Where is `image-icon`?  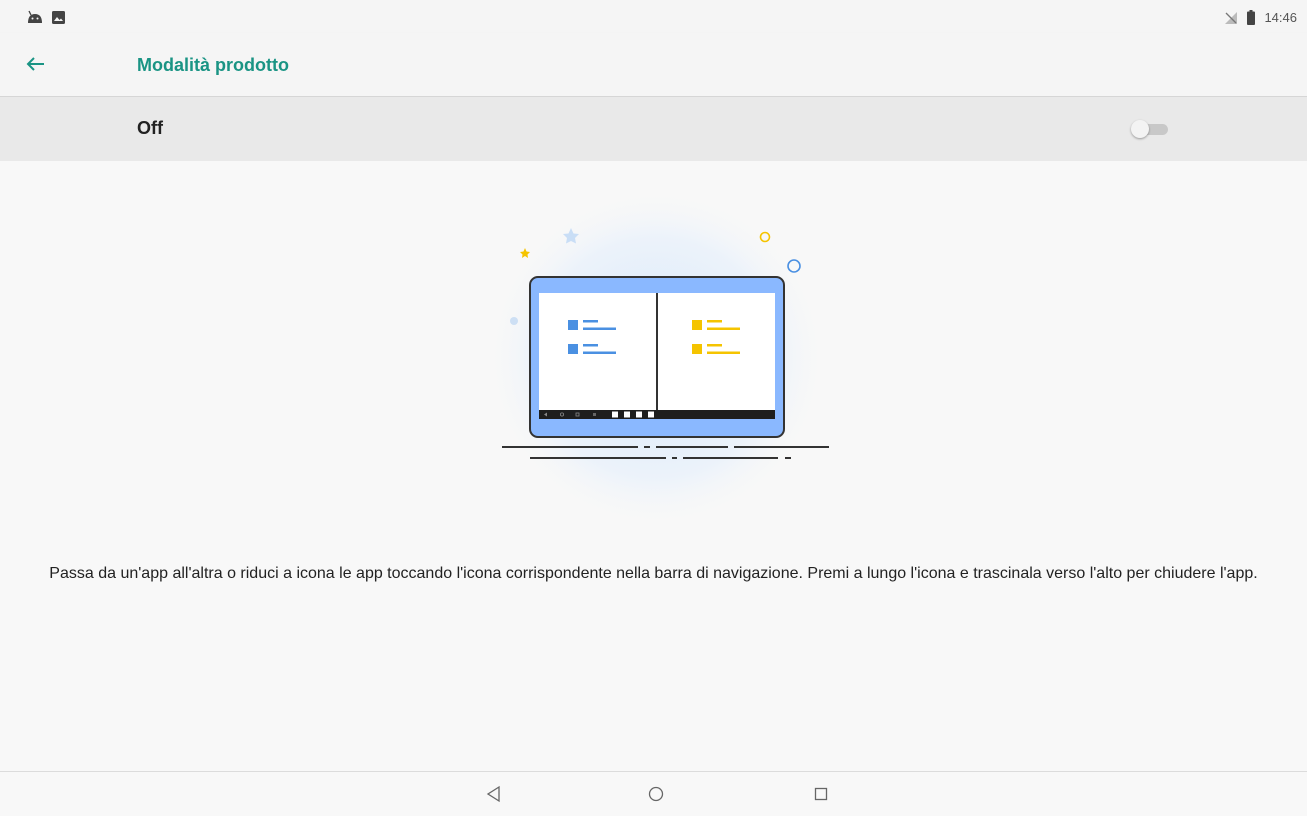
image-icon is located at coordinates (58, 17).